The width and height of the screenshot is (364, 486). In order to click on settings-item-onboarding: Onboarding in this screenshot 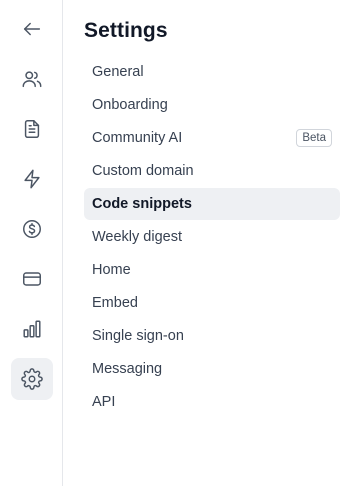, I will do `click(212, 105)`.